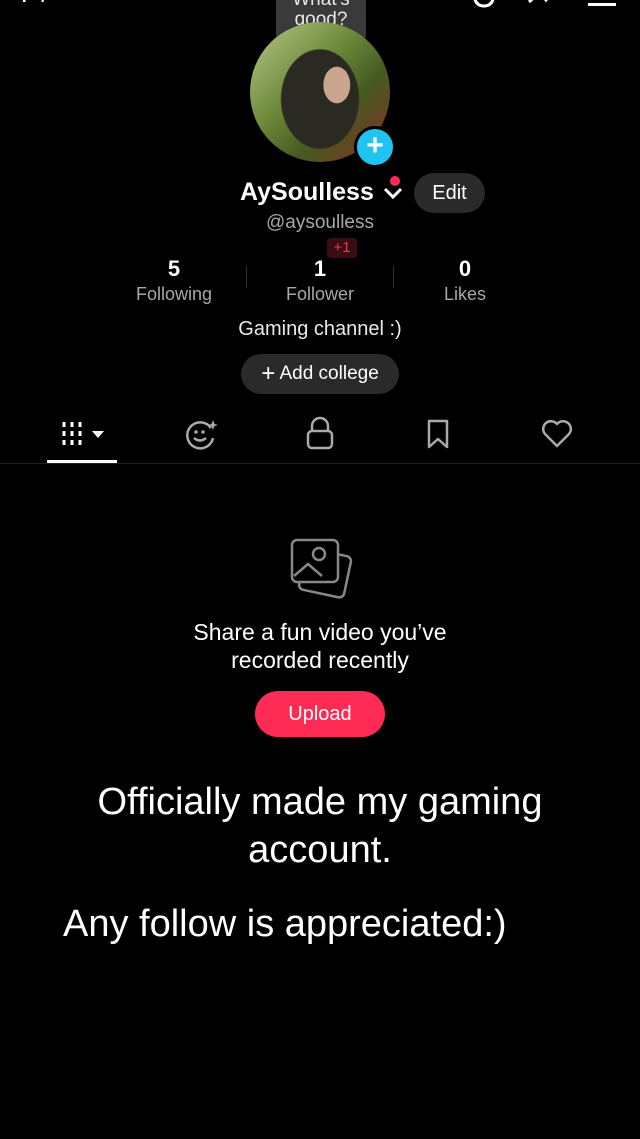 The width and height of the screenshot is (640, 1139). What do you see at coordinates (603, 7) in the screenshot?
I see `menu-icon` at bounding box center [603, 7].